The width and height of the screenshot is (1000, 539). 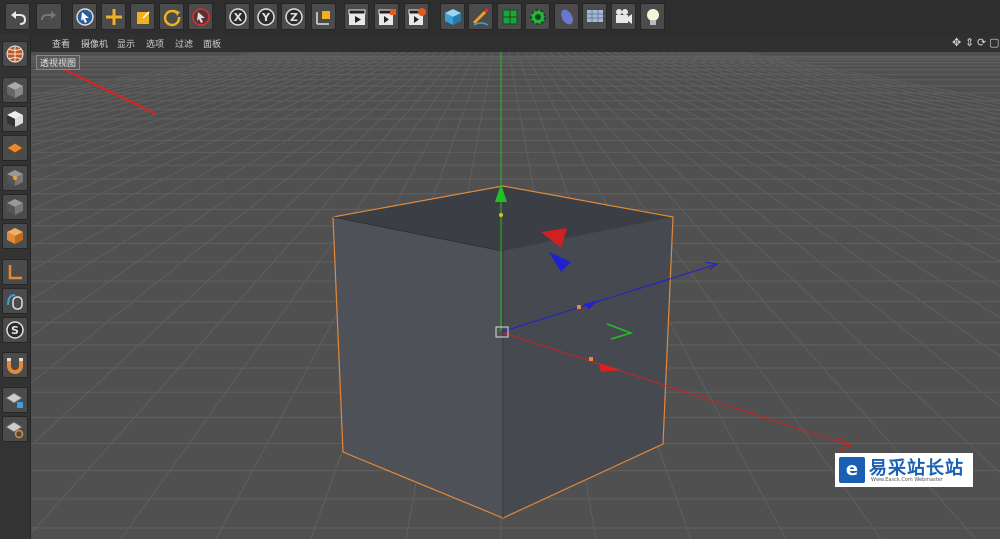 I want to click on texture-mode-button, so click(x=15, y=119).